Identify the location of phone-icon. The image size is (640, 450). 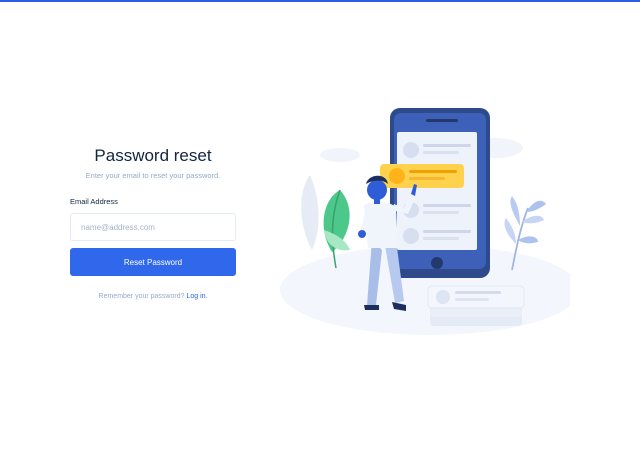
(440, 193).